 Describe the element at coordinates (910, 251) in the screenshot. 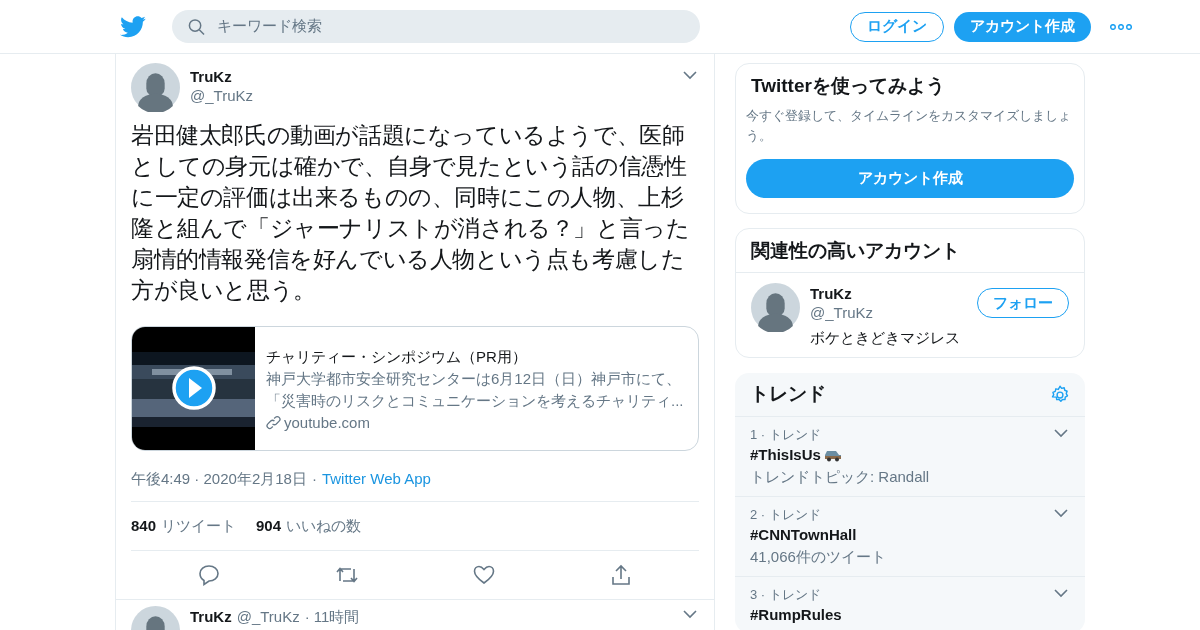

I see `card-heading: 関連性の高いアカウント` at that location.